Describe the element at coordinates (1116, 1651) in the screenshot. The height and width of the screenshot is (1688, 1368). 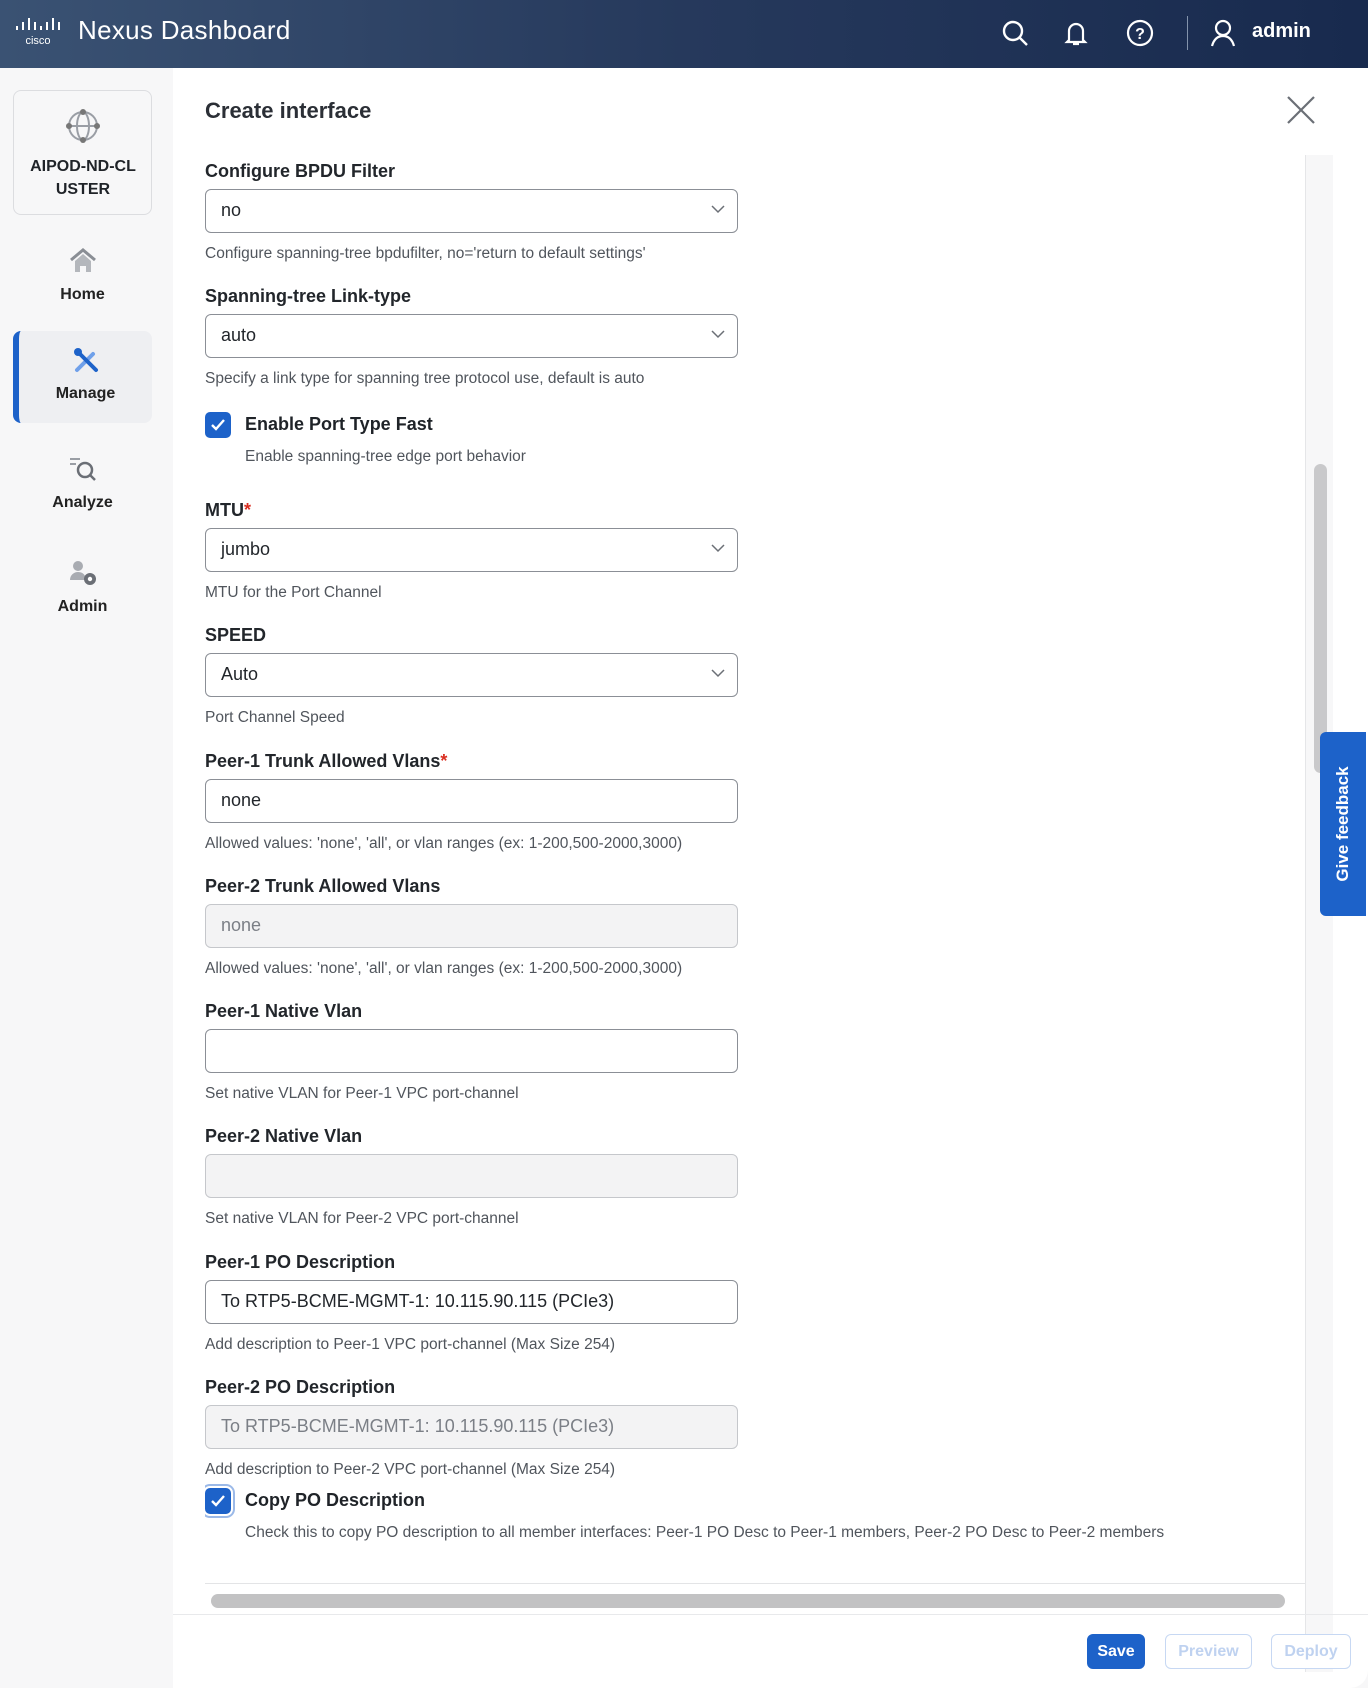
I see `save-button: Save` at that location.